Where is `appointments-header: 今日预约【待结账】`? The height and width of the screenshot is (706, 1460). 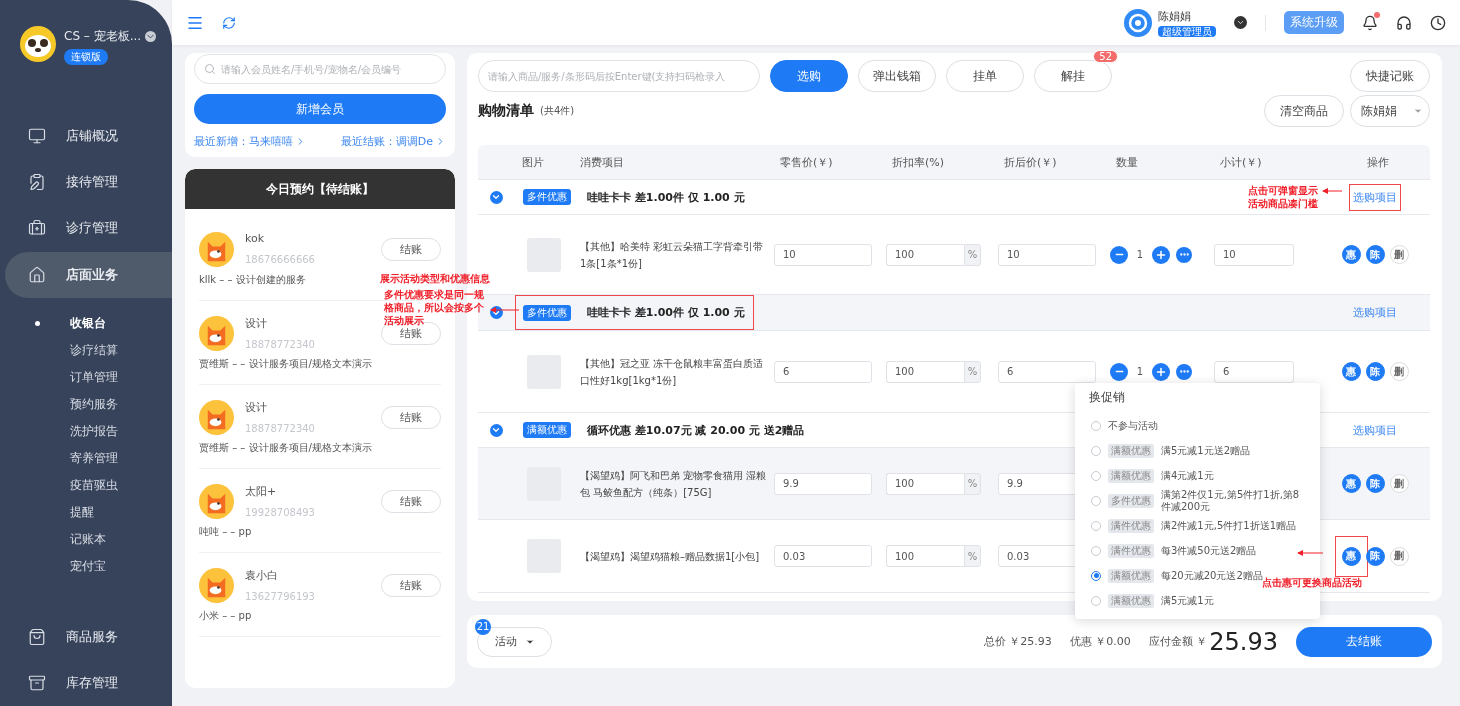 appointments-header: 今日预约【待结账】 is located at coordinates (320, 189).